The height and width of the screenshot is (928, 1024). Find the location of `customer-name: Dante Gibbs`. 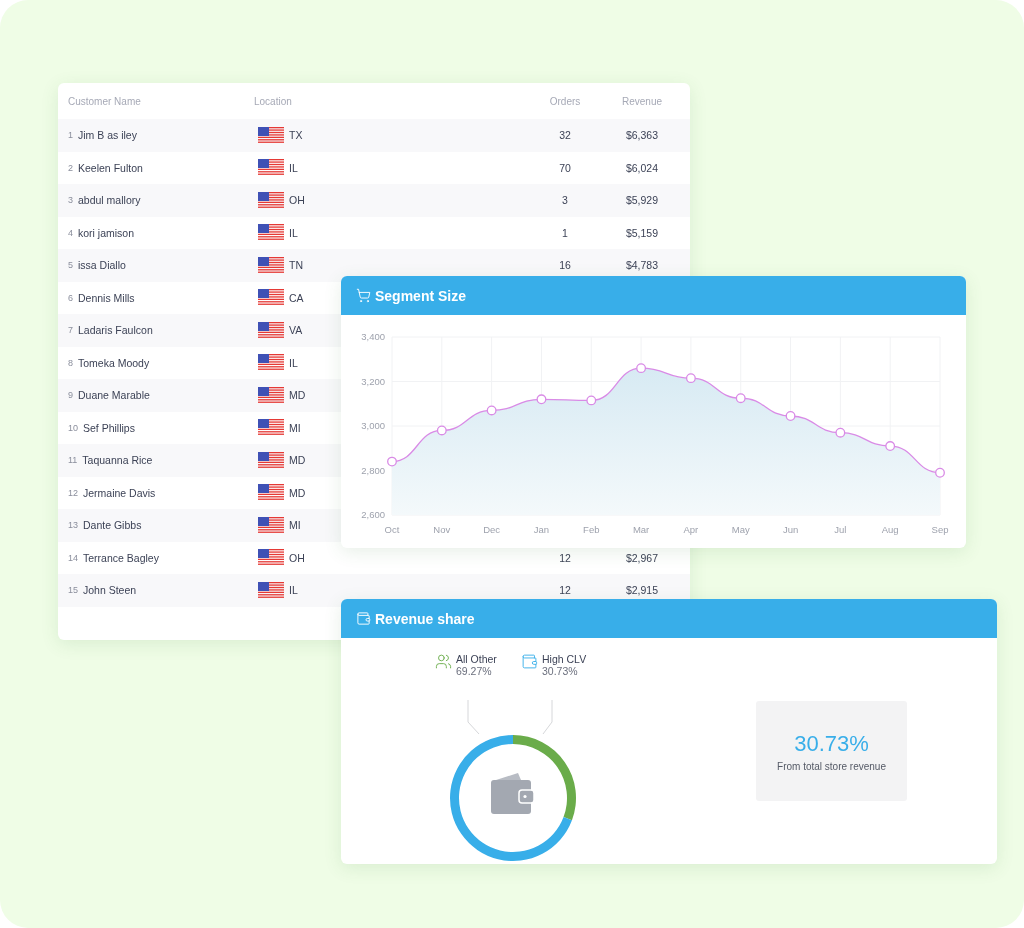

customer-name: Dante Gibbs is located at coordinates (112, 525).